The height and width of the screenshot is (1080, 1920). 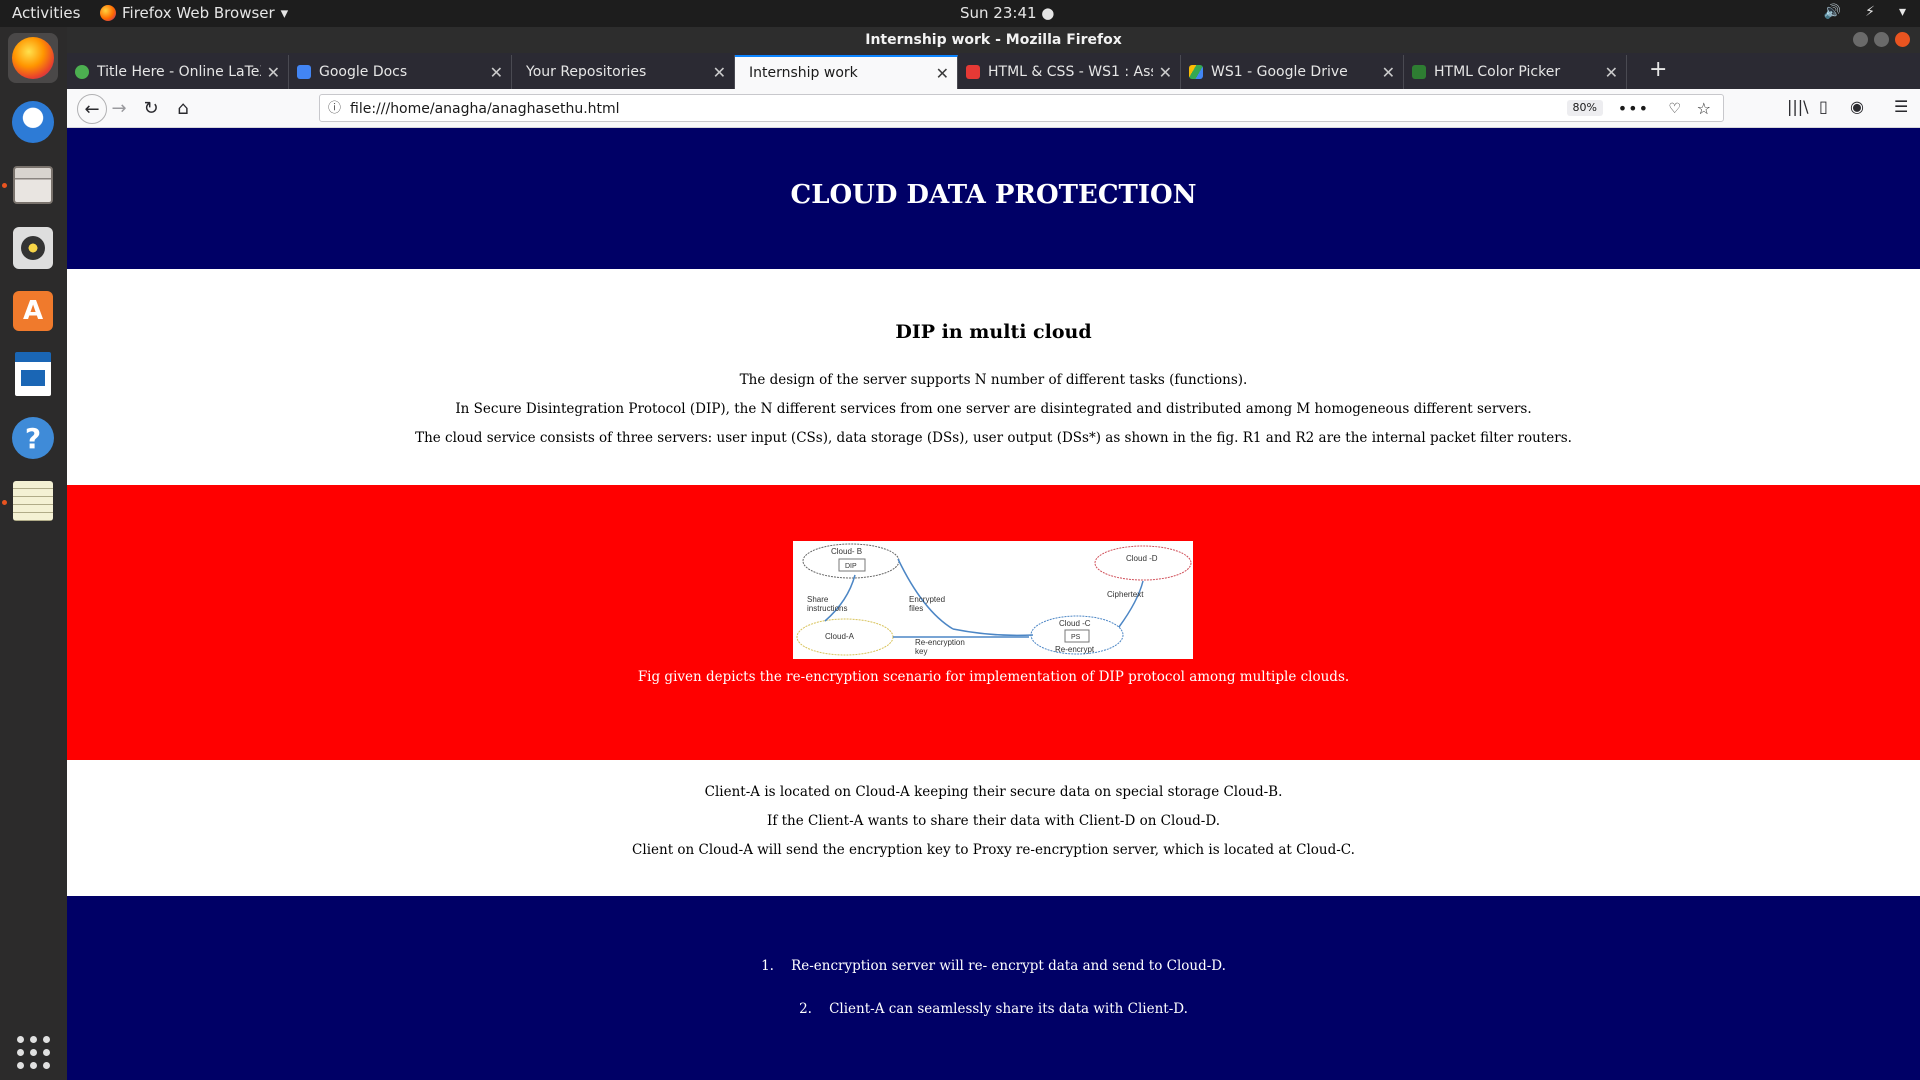 I want to click on dock-show-apps, so click(x=33, y=1052).